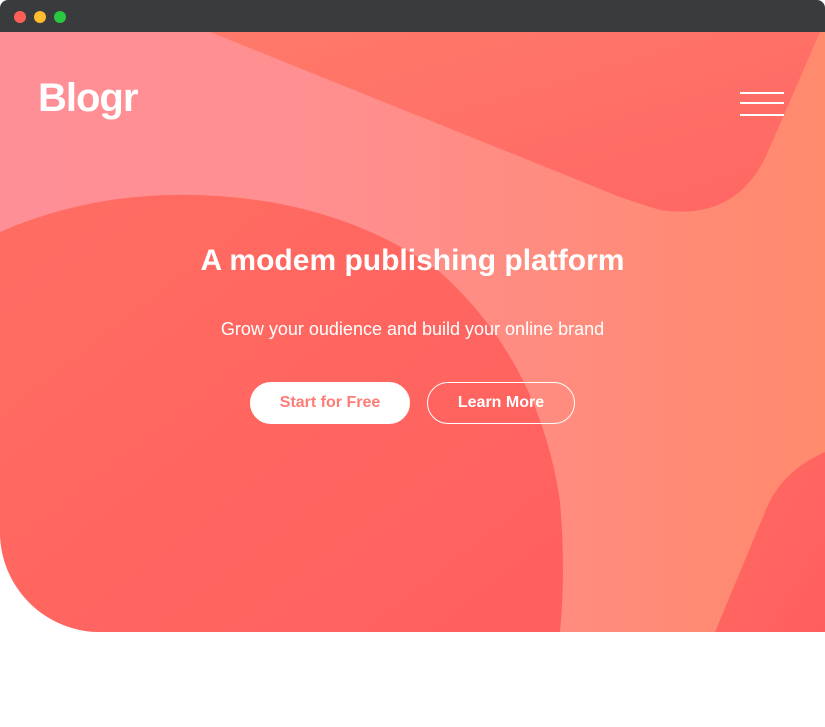 This screenshot has width=825, height=727. I want to click on hamburger-menu-icon, so click(763, 104).